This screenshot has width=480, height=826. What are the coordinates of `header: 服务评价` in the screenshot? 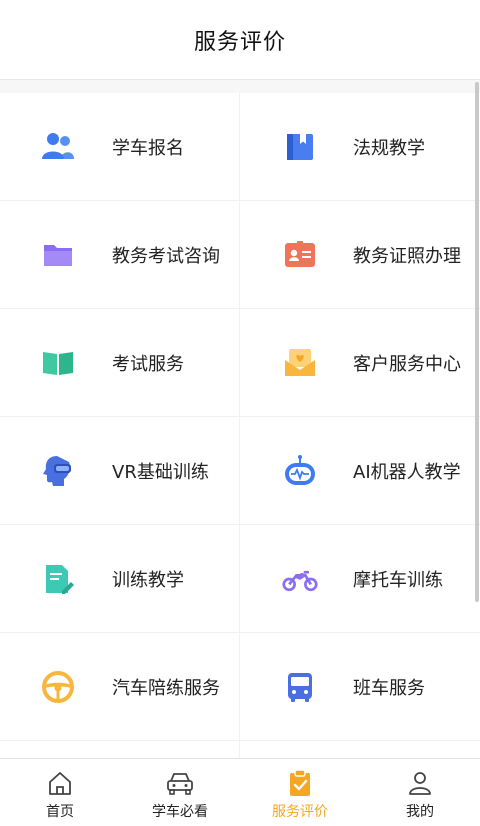 It's located at (240, 40).